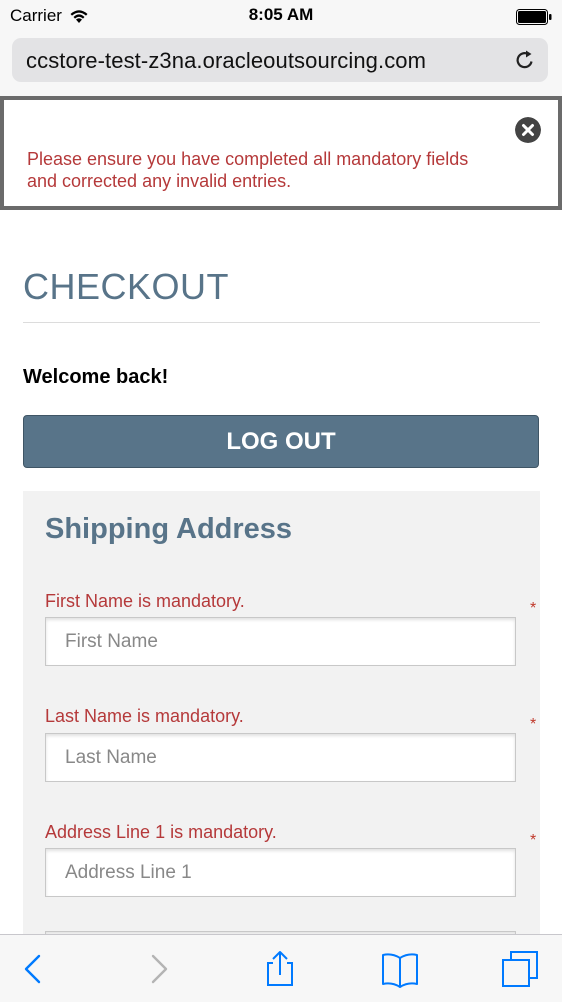 Image resolution: width=562 pixels, height=1002 pixels. I want to click on back-icon, so click(33, 969).